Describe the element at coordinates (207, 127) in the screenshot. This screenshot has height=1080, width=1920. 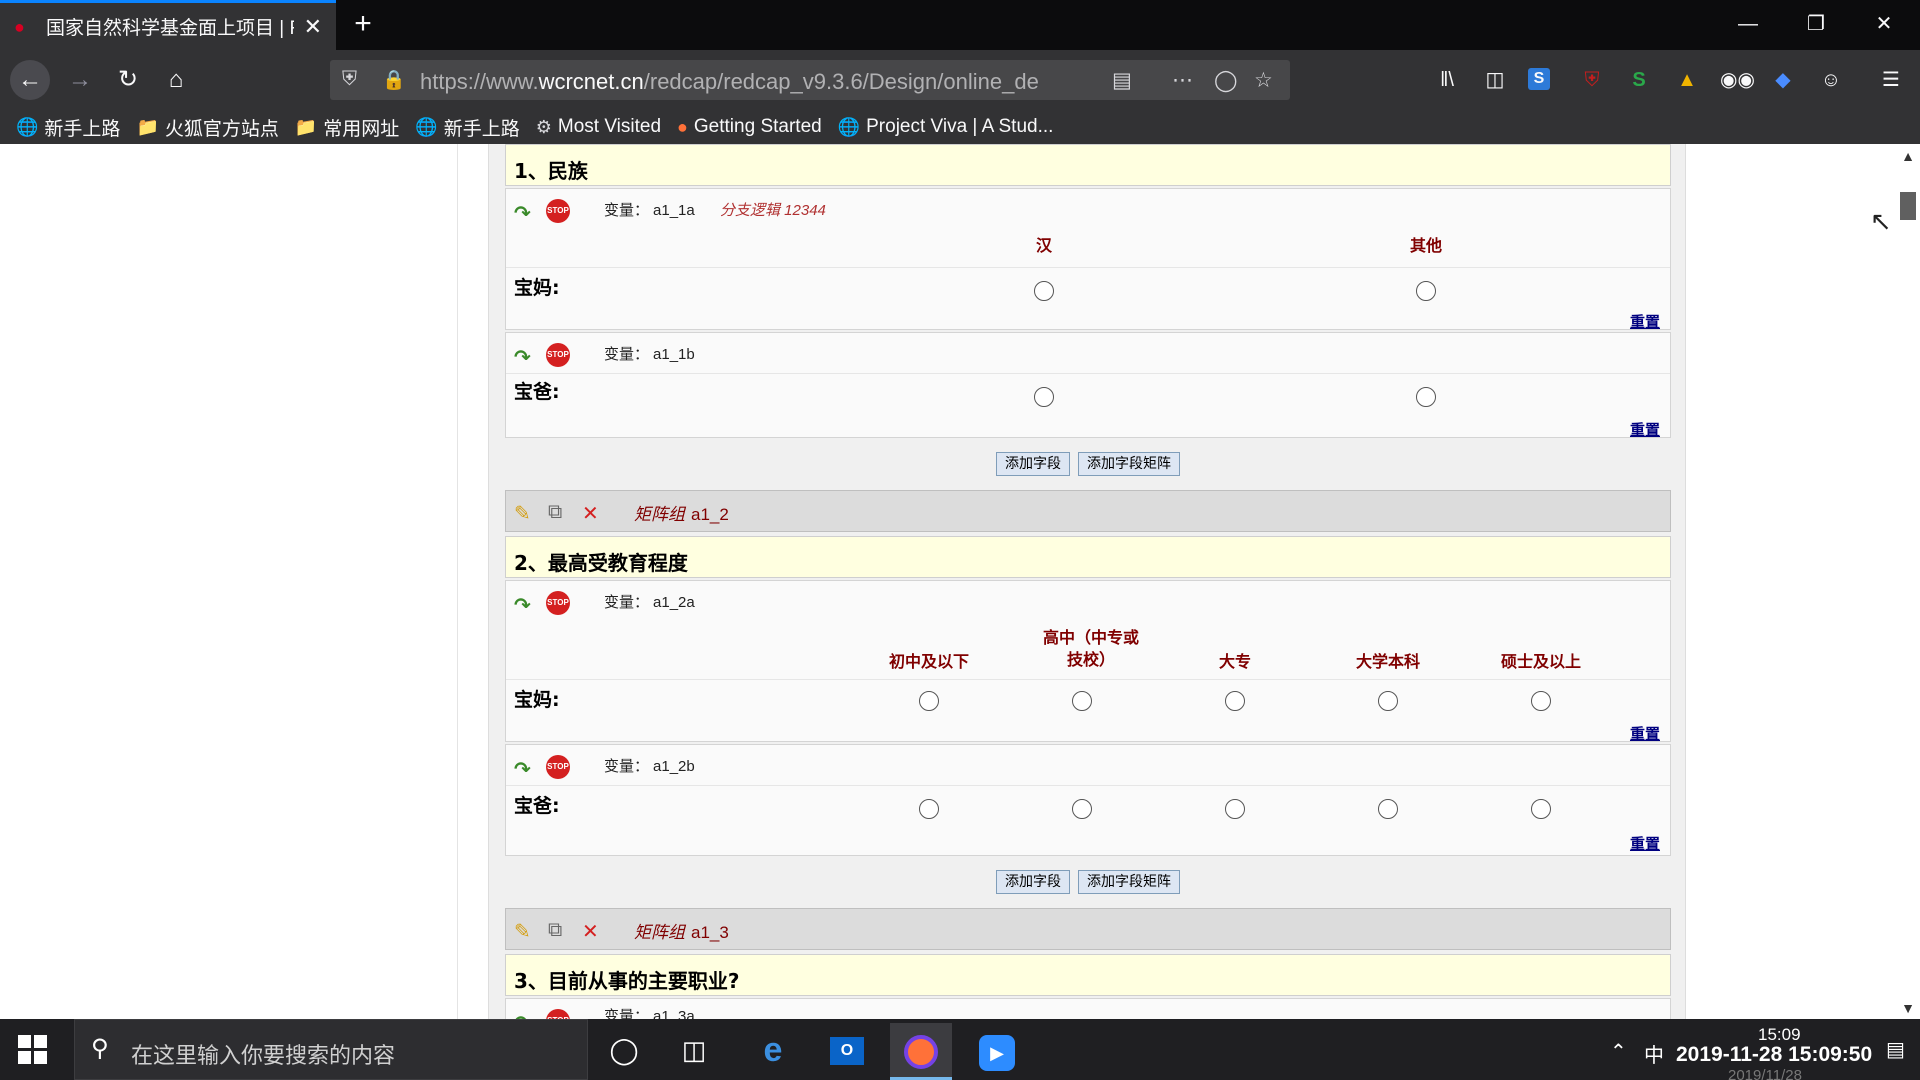
I see `bookmark-item: 📁 火狐官方站点` at that location.